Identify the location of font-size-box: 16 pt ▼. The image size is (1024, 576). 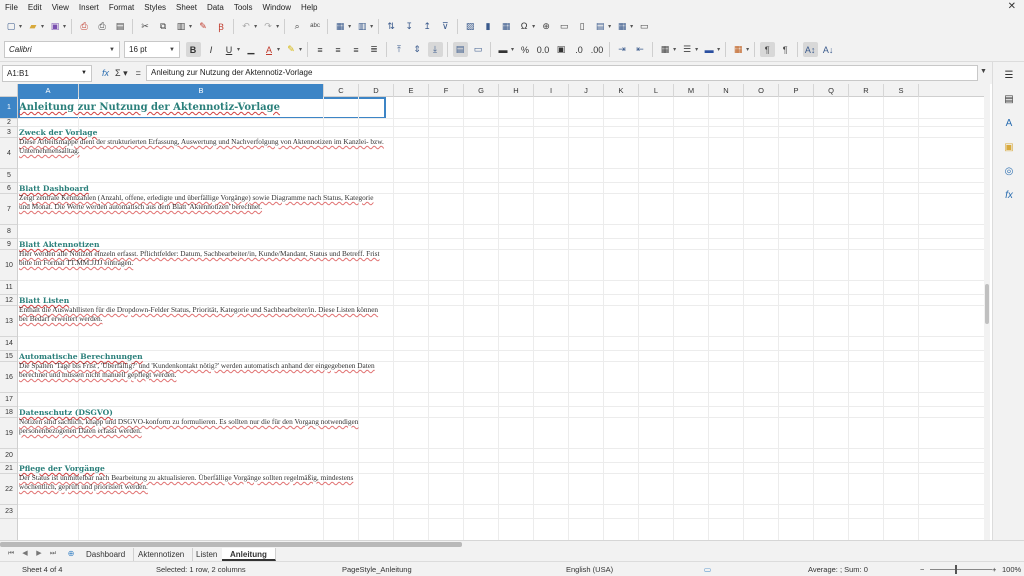
(152, 49).